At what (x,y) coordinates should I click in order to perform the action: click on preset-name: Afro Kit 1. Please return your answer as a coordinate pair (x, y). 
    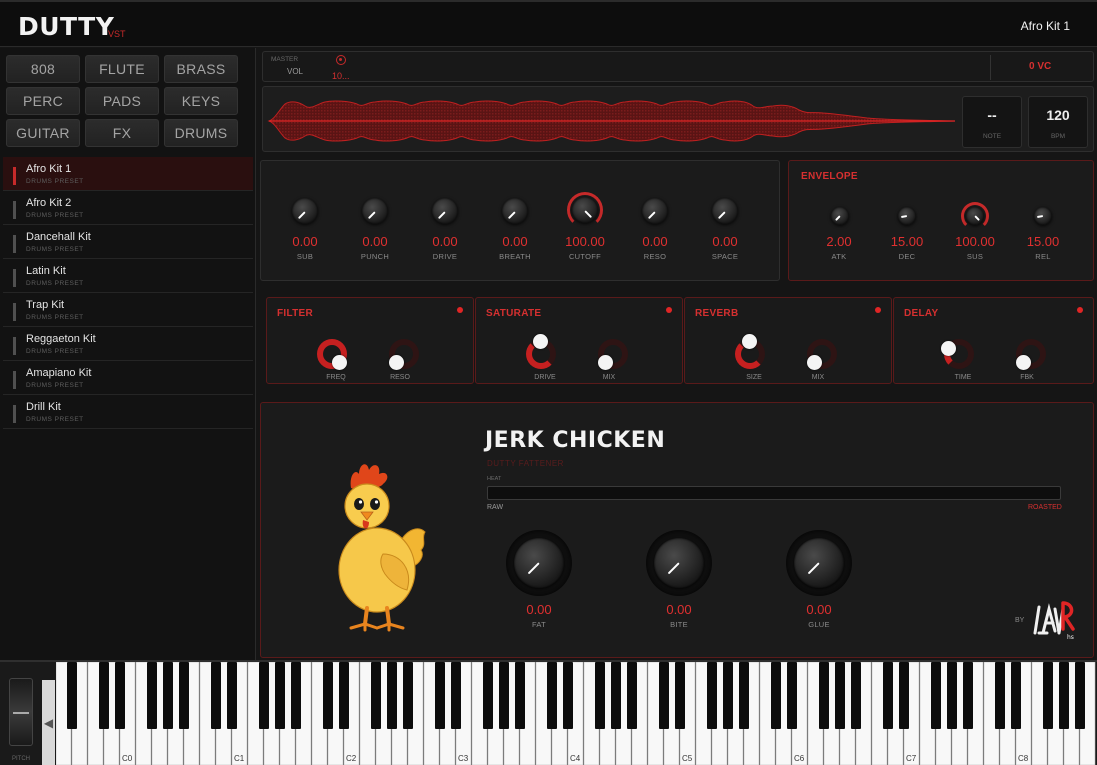
    Looking at the image, I should click on (49, 169).